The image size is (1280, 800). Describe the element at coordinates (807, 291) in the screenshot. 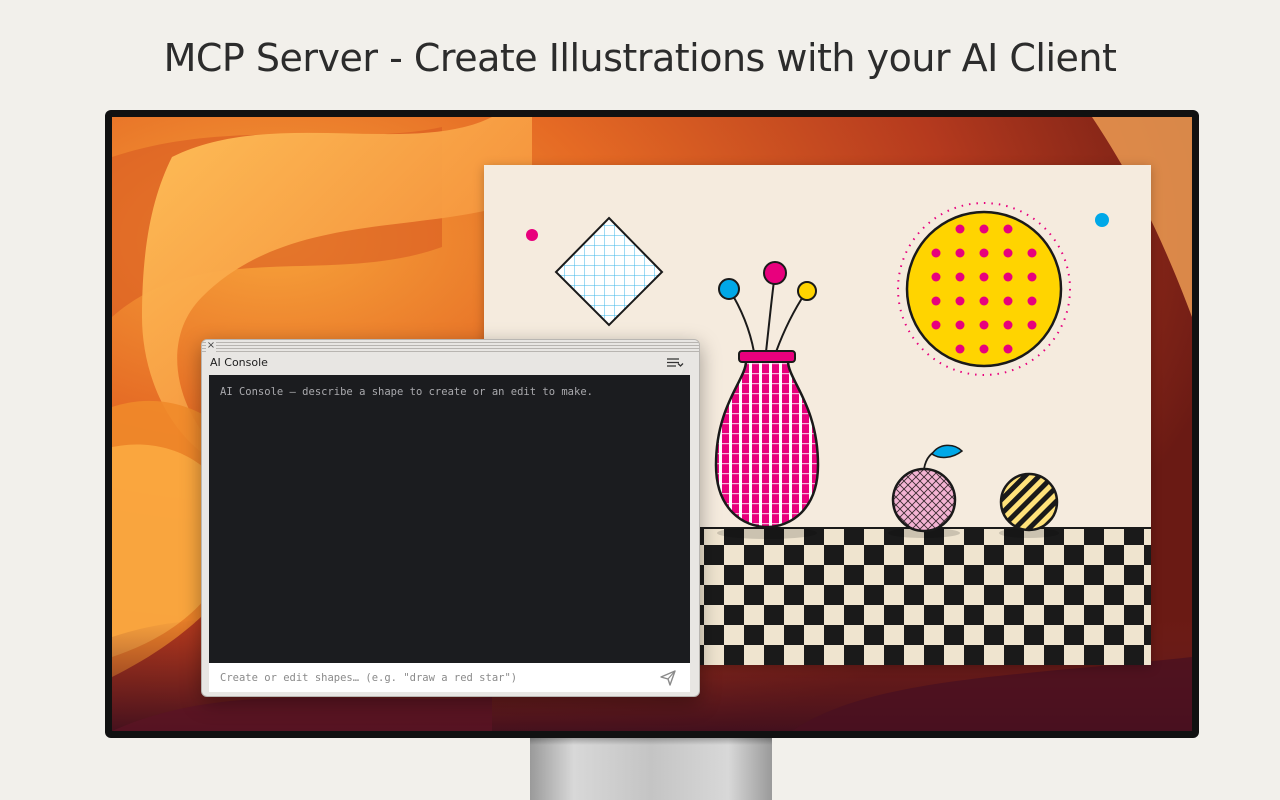

I see `yellow-flower` at that location.